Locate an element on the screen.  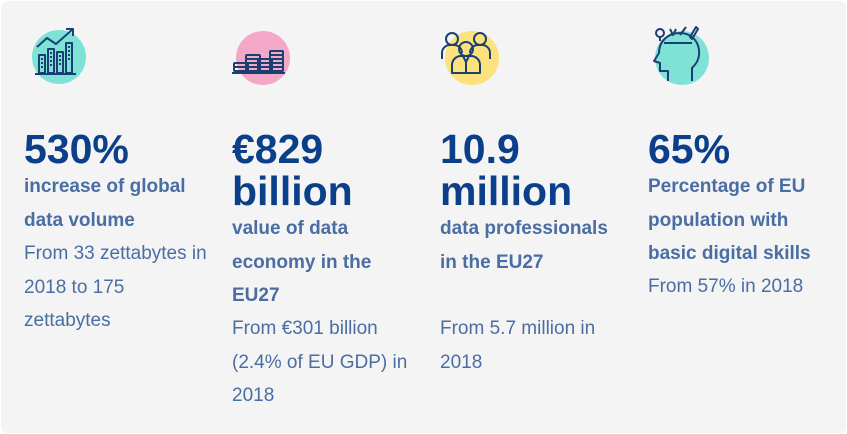
professionals-icon is located at coordinates (472, 57).